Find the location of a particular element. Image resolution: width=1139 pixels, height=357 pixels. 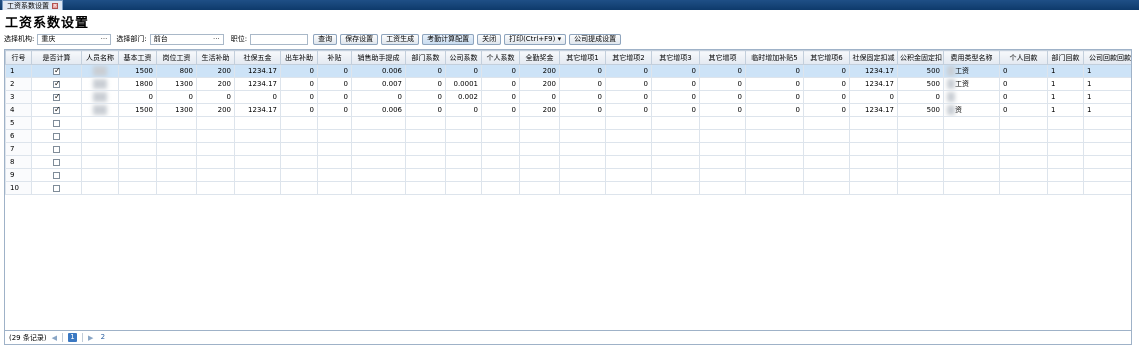

column-header: 销售助手提成 is located at coordinates (378, 57).